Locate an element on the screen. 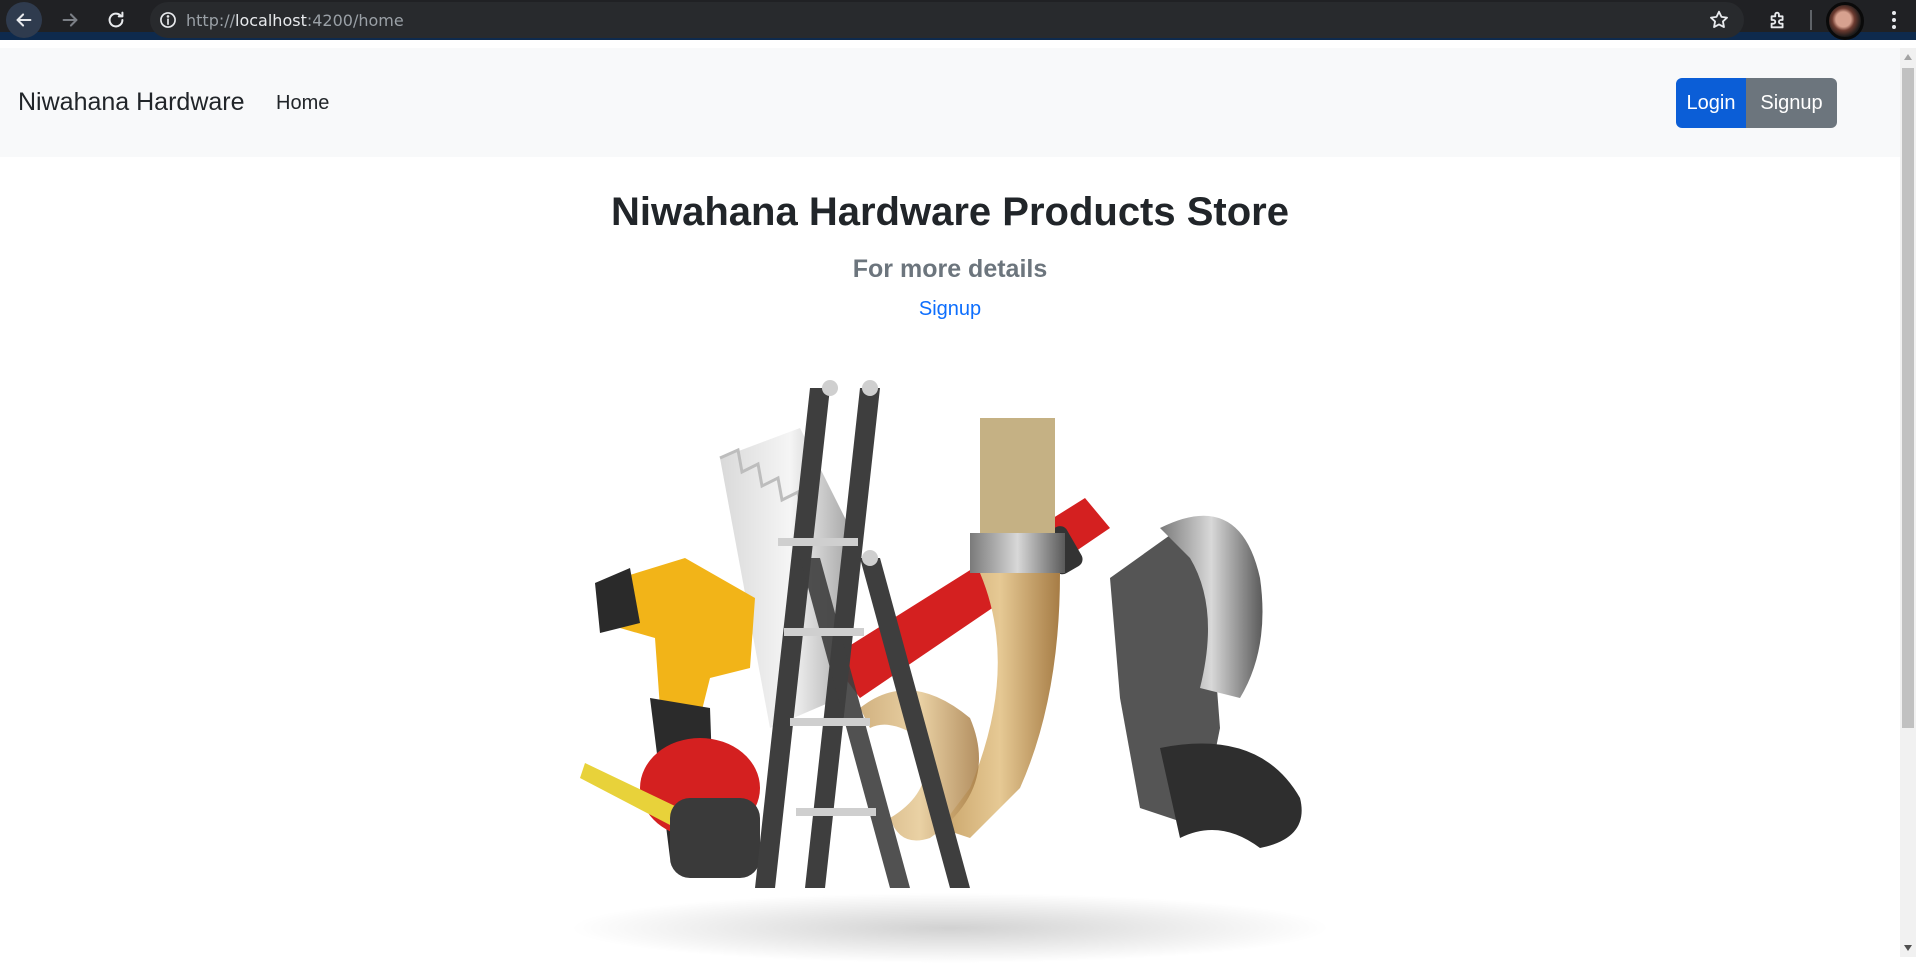 This screenshot has width=1916, height=968. scroll-thumb is located at coordinates (1908, 398).